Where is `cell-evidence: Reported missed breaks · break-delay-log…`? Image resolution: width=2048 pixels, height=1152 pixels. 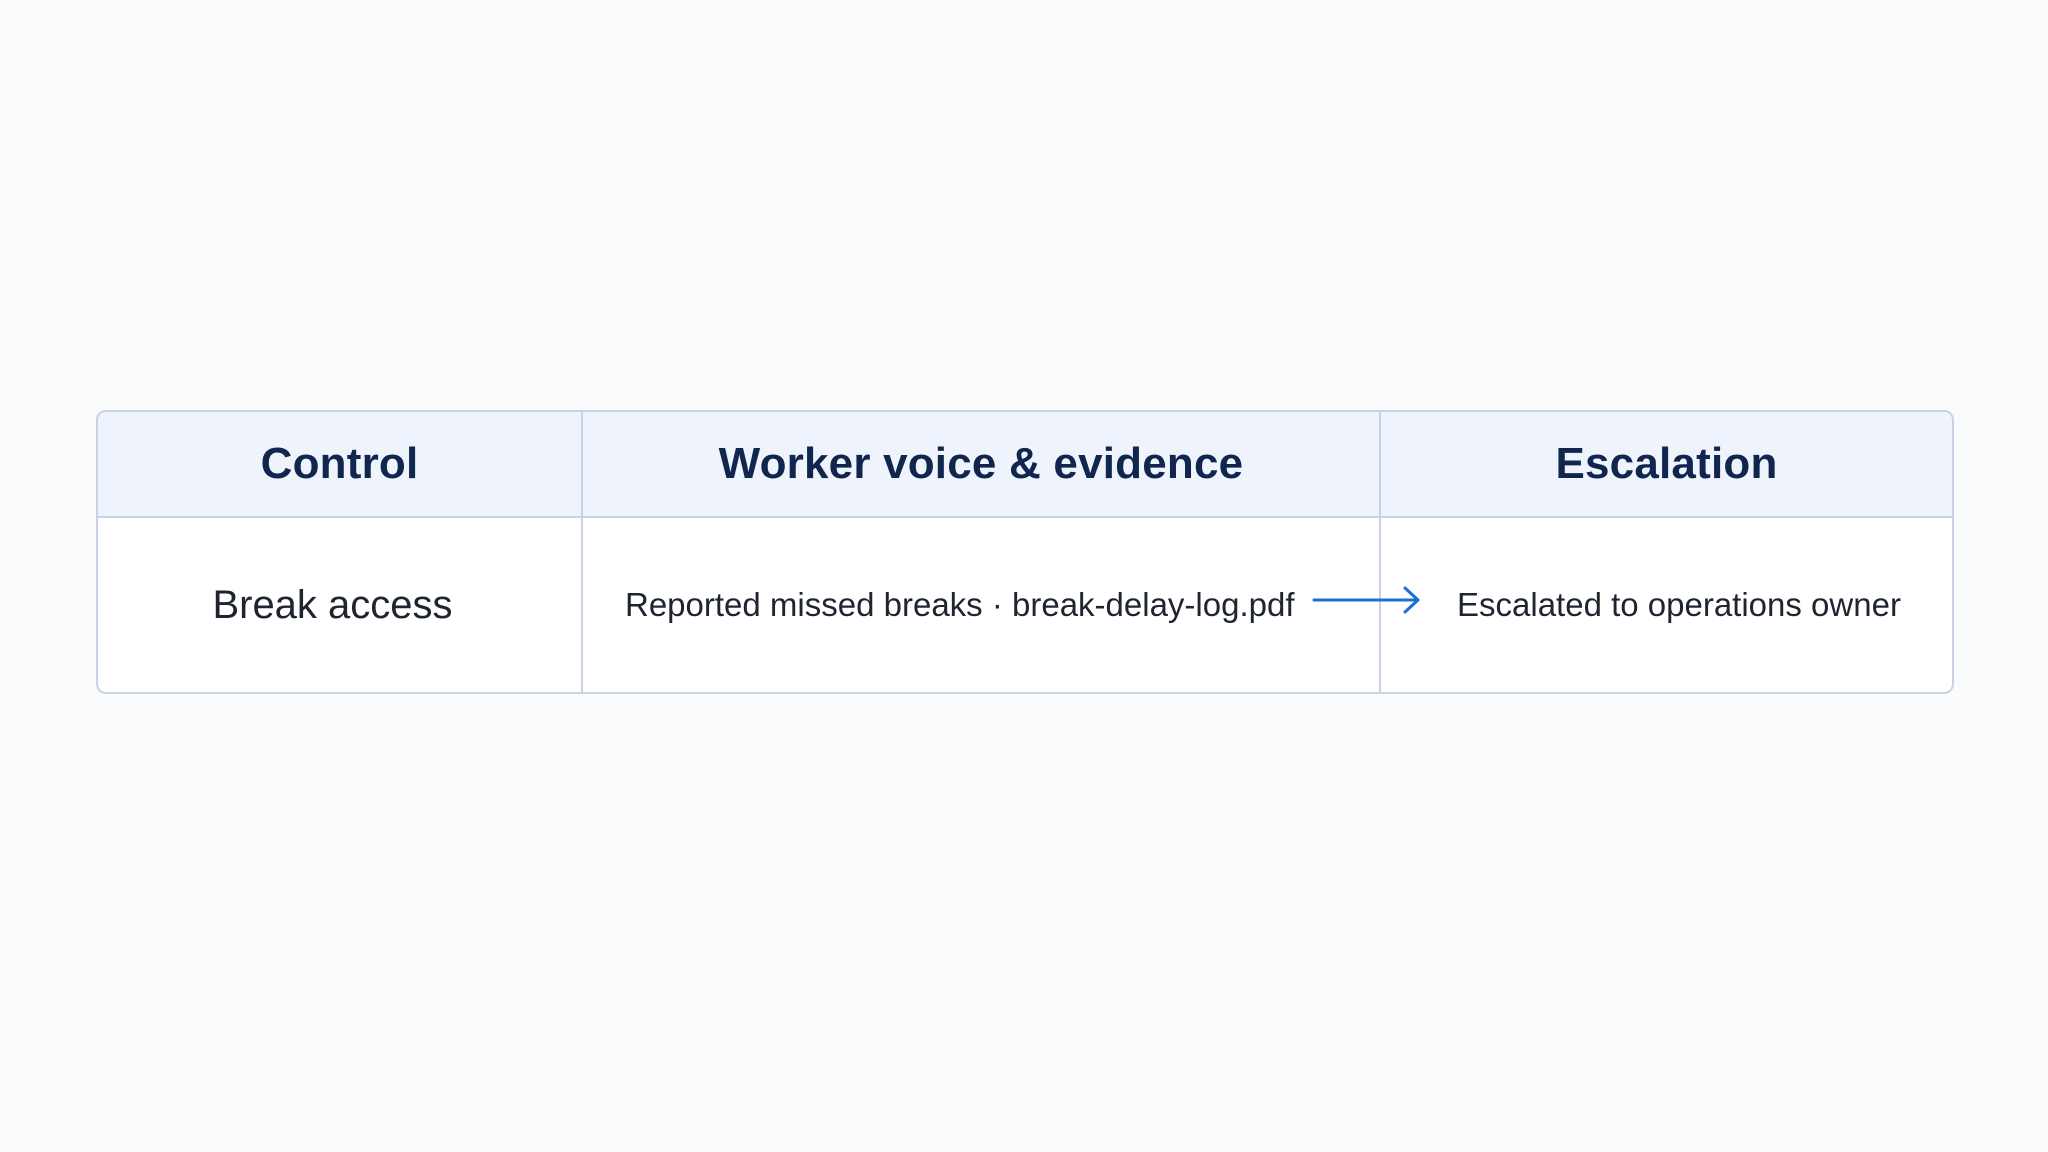 cell-evidence: Reported missed breaks · break-delay-log… is located at coordinates (982, 605).